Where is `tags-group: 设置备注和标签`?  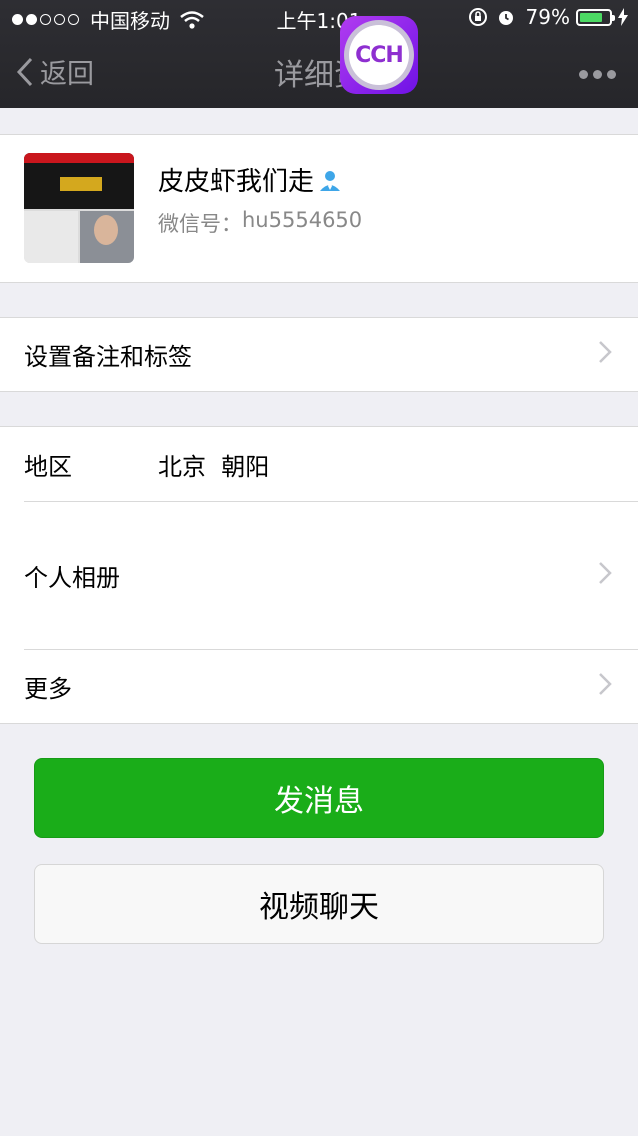 tags-group: 设置备注和标签 is located at coordinates (319, 354).